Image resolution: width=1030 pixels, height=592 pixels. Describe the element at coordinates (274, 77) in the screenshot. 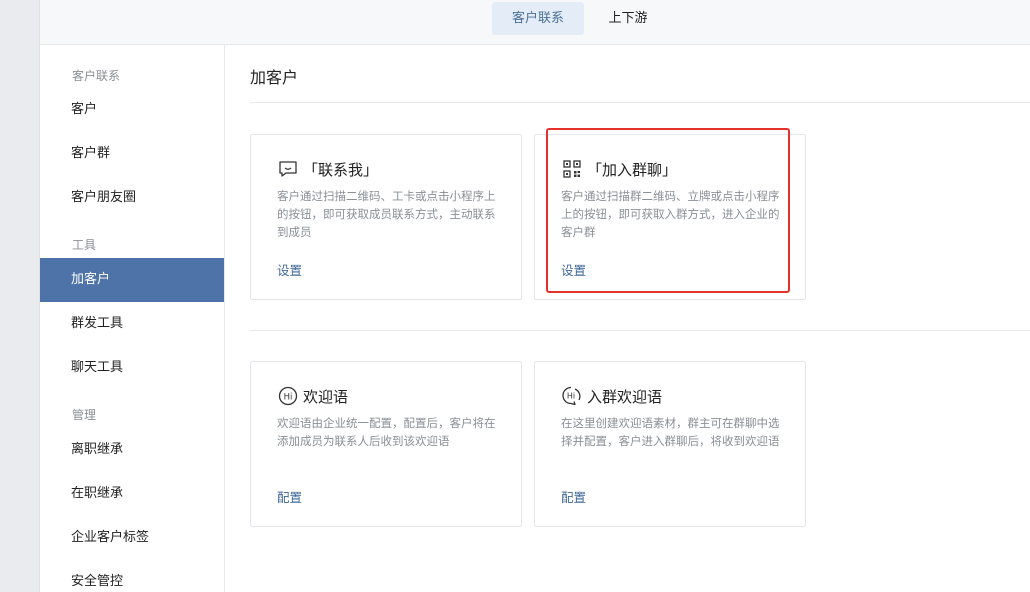

I see `page-title: 加客户` at that location.